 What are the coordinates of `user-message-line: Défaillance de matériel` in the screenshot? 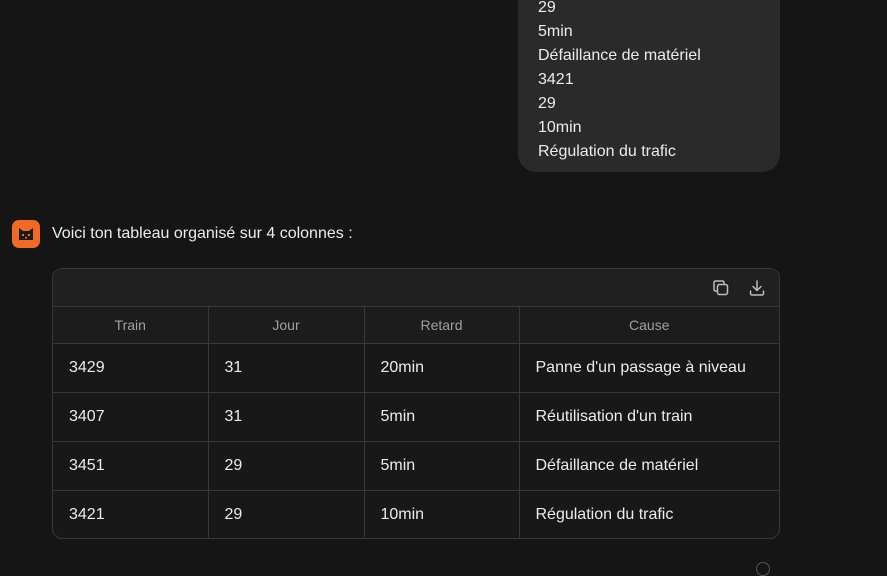 It's located at (619, 55).